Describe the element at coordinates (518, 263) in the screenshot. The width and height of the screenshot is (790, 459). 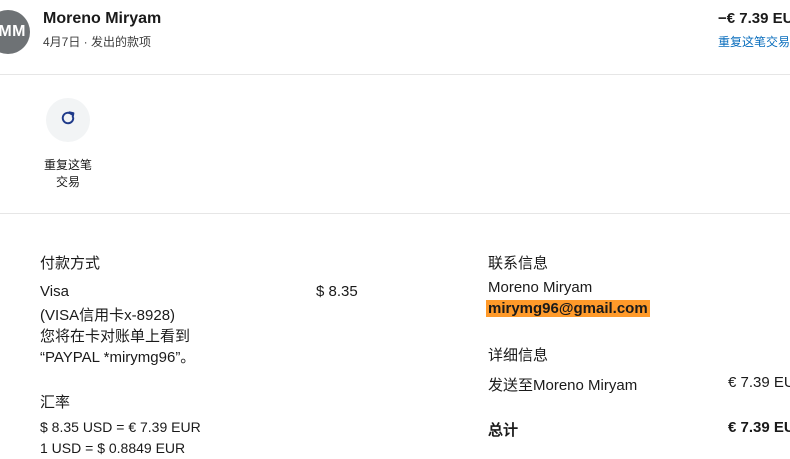
I see `contact-info-heading: 联系信息` at that location.